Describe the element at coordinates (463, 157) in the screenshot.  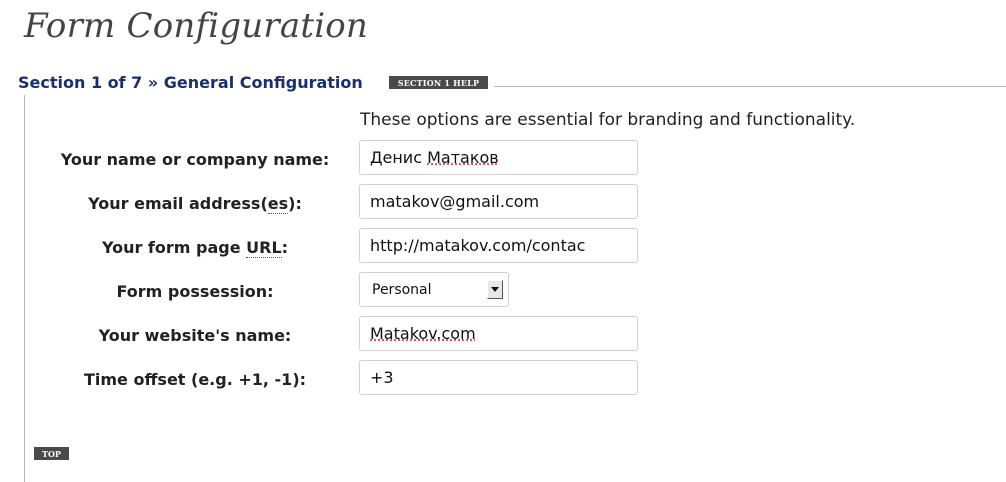
I see `name-input-value-second: Матаков` at that location.